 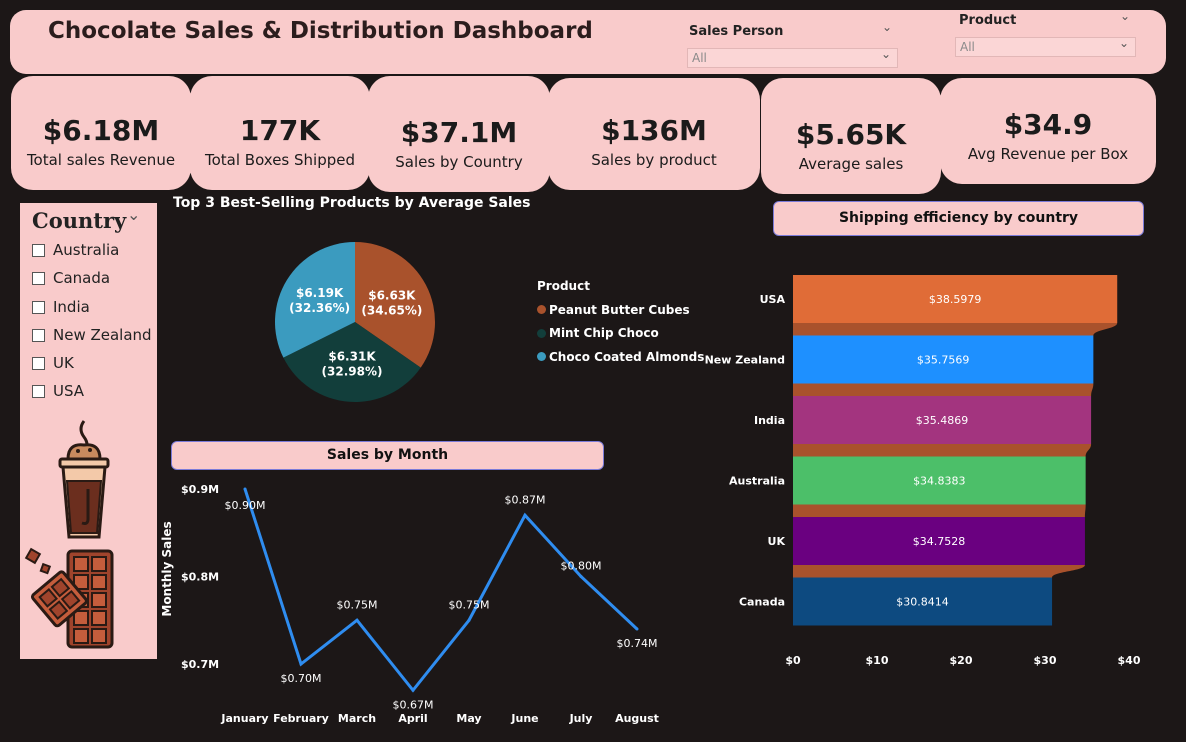 I want to click on kpi-card-total-boxes-shipped: 177K Total Boxes Shipped, so click(x=280, y=133).